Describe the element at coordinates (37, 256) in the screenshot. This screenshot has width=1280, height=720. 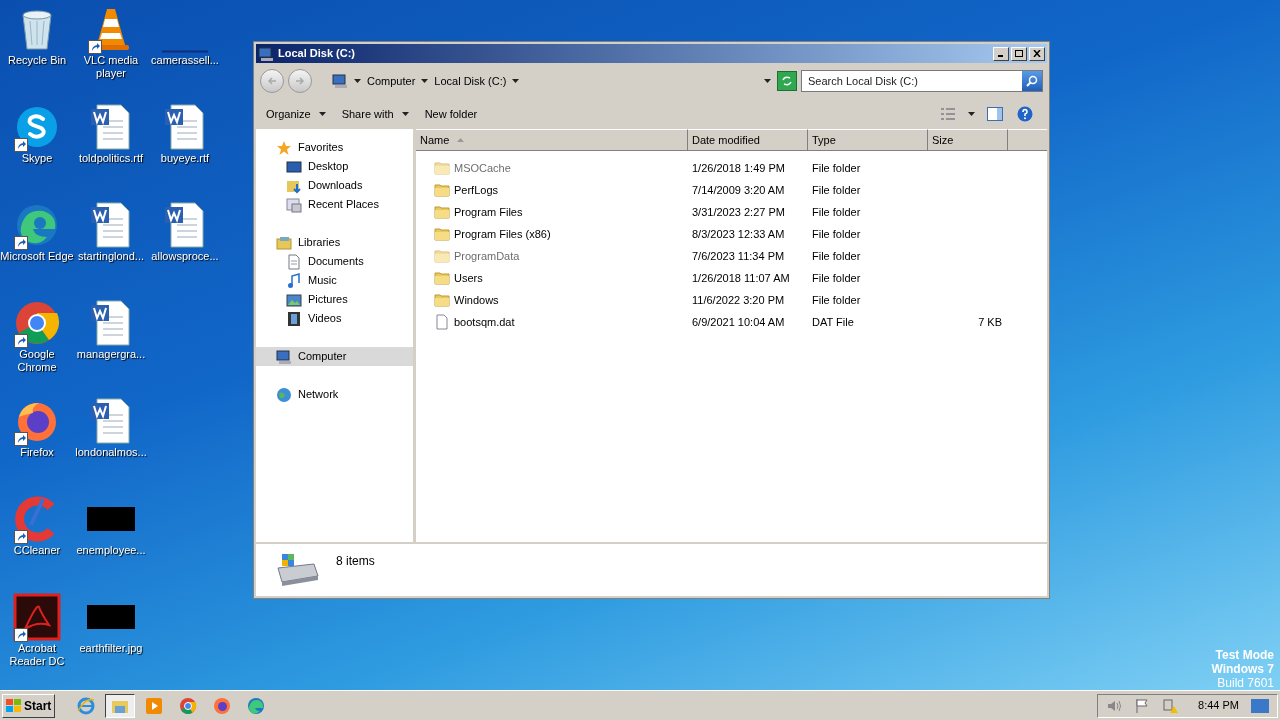
I see `desktop-icon-label: Microsoft Edge` at that location.